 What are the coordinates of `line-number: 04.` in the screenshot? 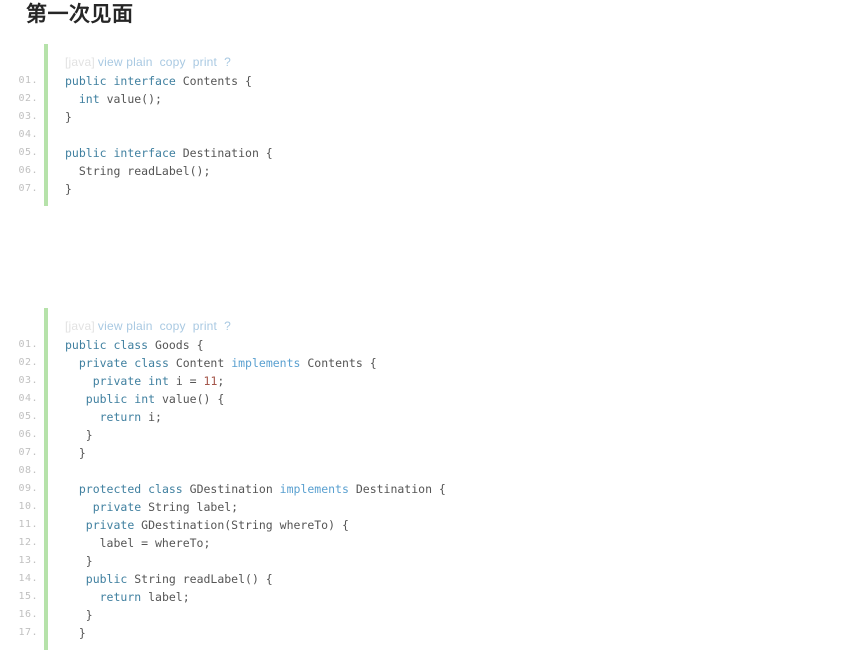 It's located at (28, 398).